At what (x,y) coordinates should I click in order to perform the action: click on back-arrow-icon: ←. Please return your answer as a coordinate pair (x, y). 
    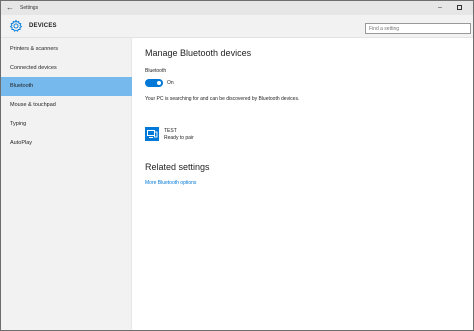
    Looking at the image, I should click on (10, 7).